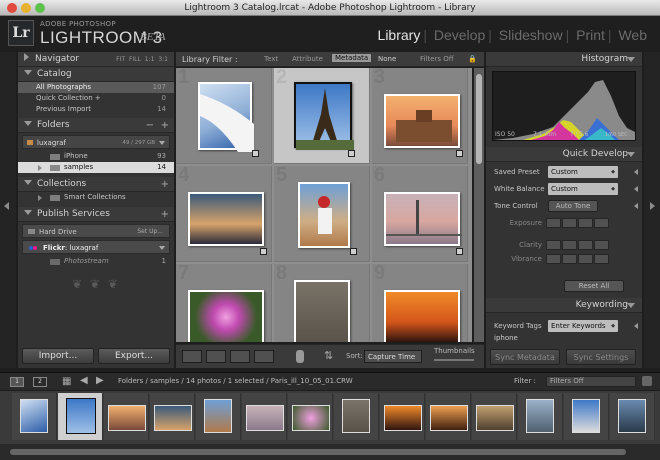 The width and height of the screenshot is (660, 460). I want to click on grid-cell: 3, so click(420, 116).